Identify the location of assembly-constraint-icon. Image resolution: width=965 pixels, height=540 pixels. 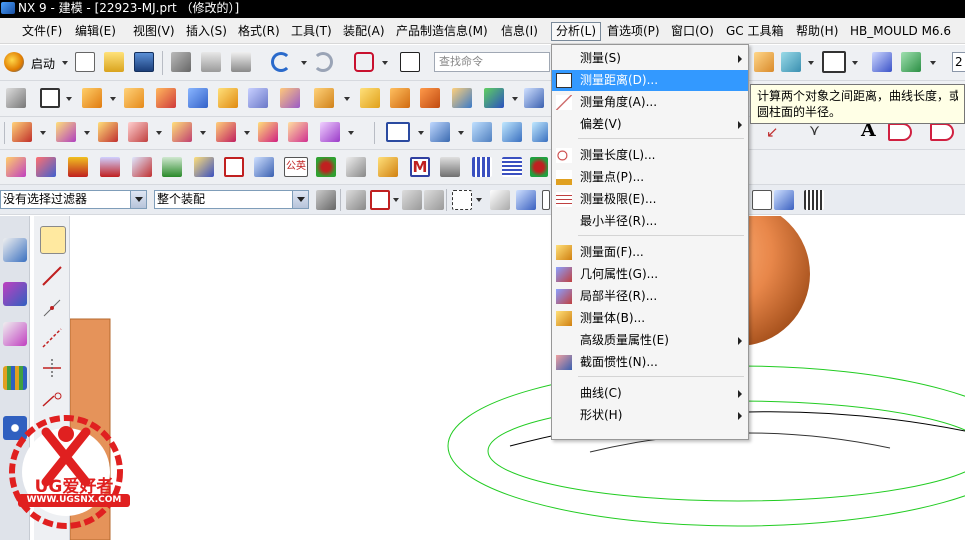
(911, 62).